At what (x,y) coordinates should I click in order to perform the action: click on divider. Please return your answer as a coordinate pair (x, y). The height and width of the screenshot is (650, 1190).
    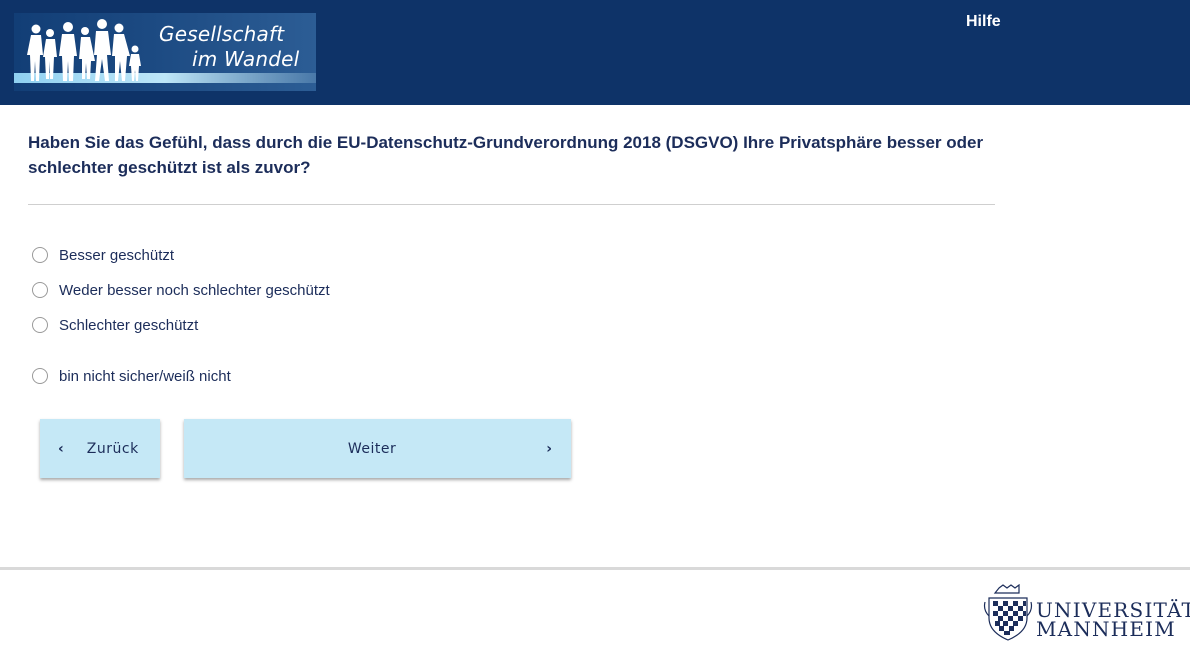
    Looking at the image, I should click on (511, 204).